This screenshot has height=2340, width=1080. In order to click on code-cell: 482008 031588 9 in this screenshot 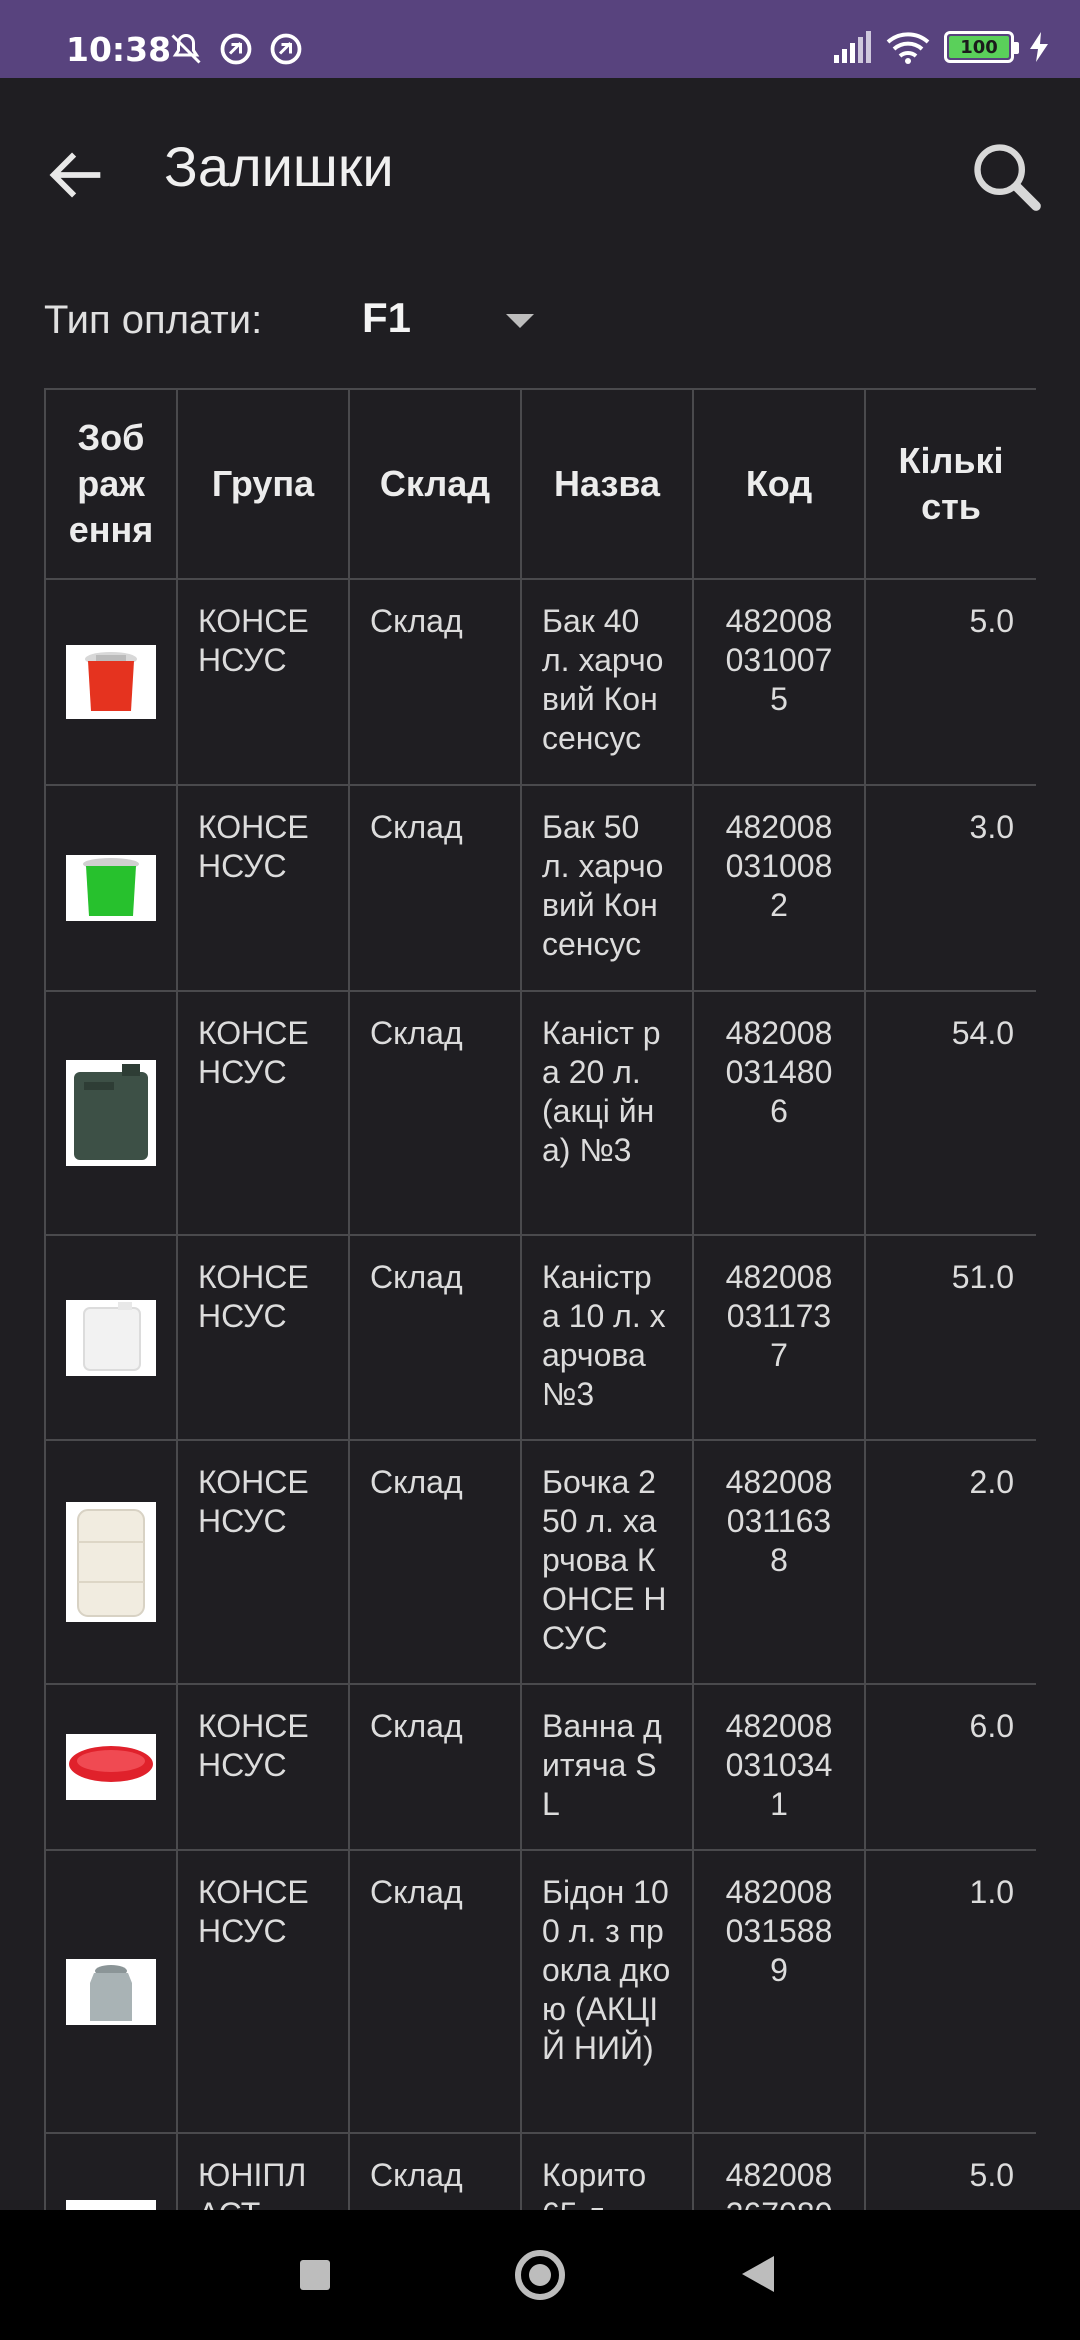, I will do `click(779, 1991)`.